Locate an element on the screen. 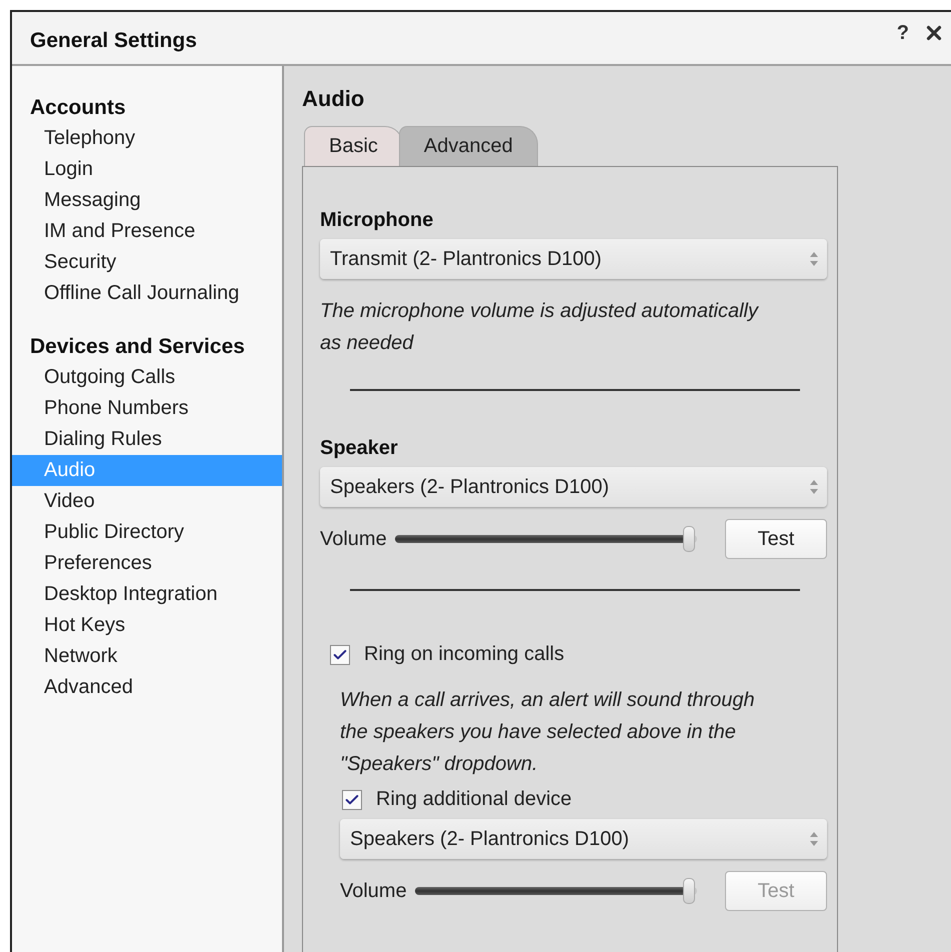 The image size is (951, 952). help-button: ? is located at coordinates (902, 33).